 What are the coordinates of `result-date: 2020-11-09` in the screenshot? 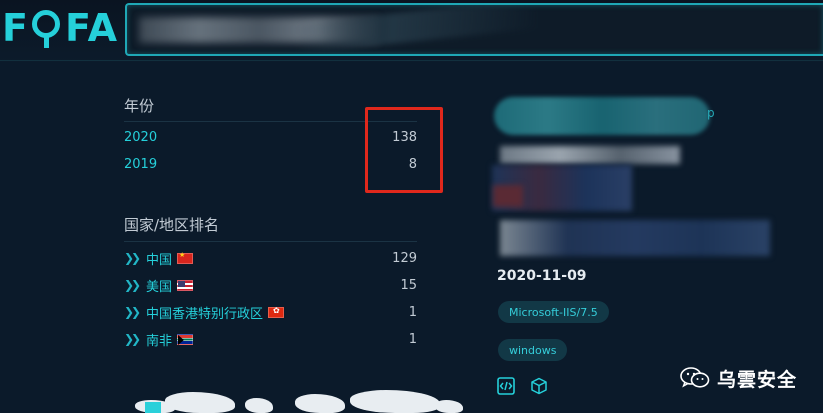 It's located at (542, 276).